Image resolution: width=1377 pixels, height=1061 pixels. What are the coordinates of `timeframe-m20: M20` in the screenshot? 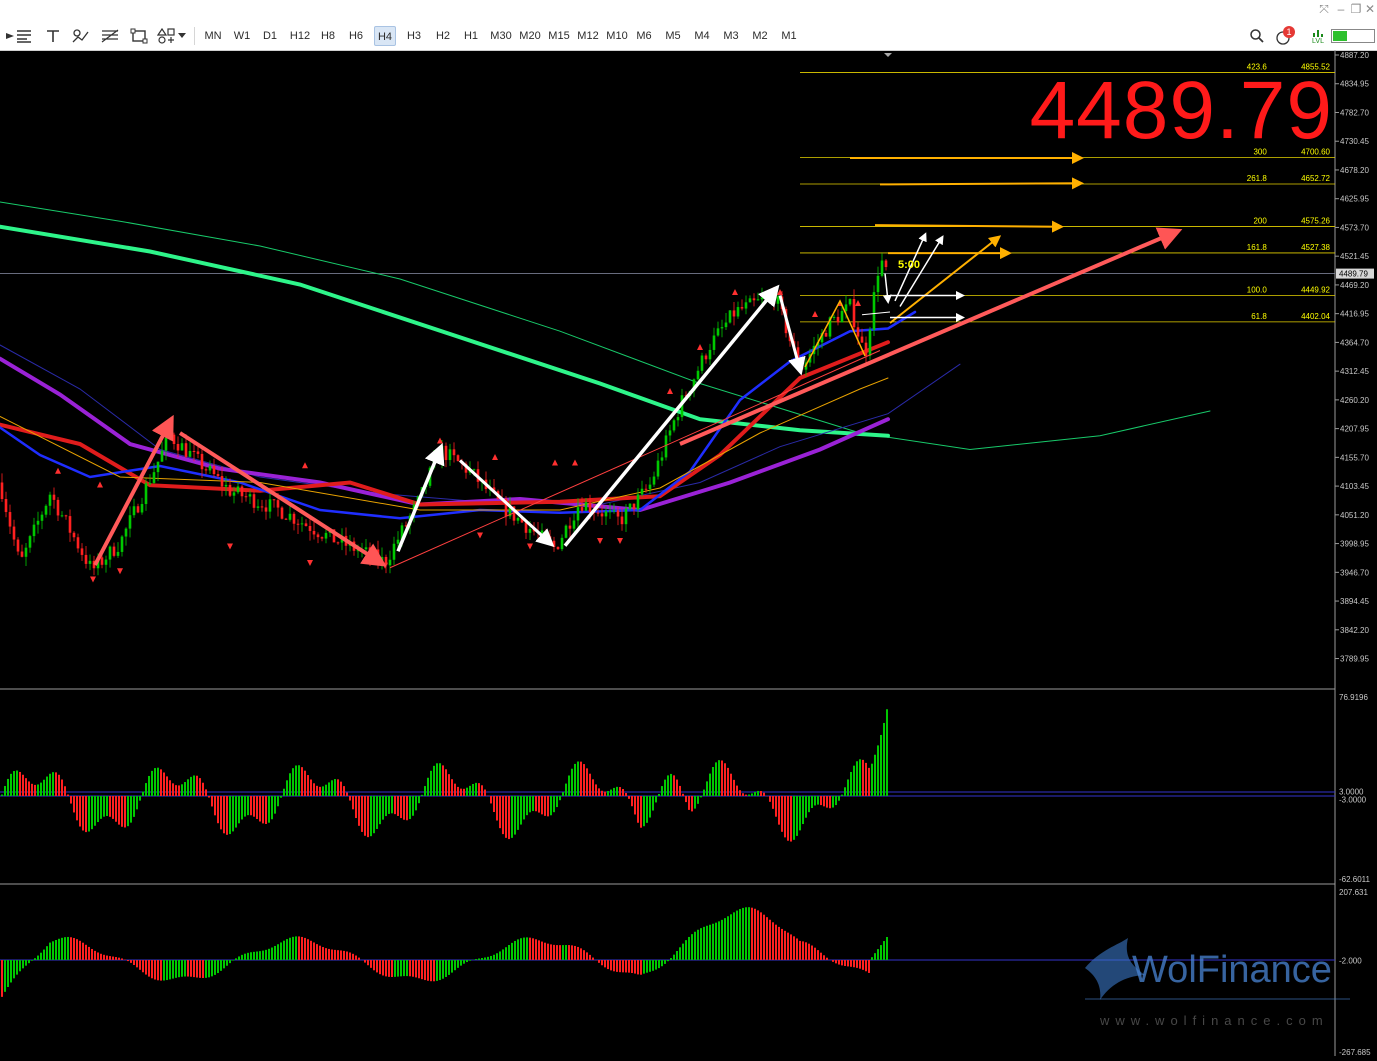 It's located at (530, 36).